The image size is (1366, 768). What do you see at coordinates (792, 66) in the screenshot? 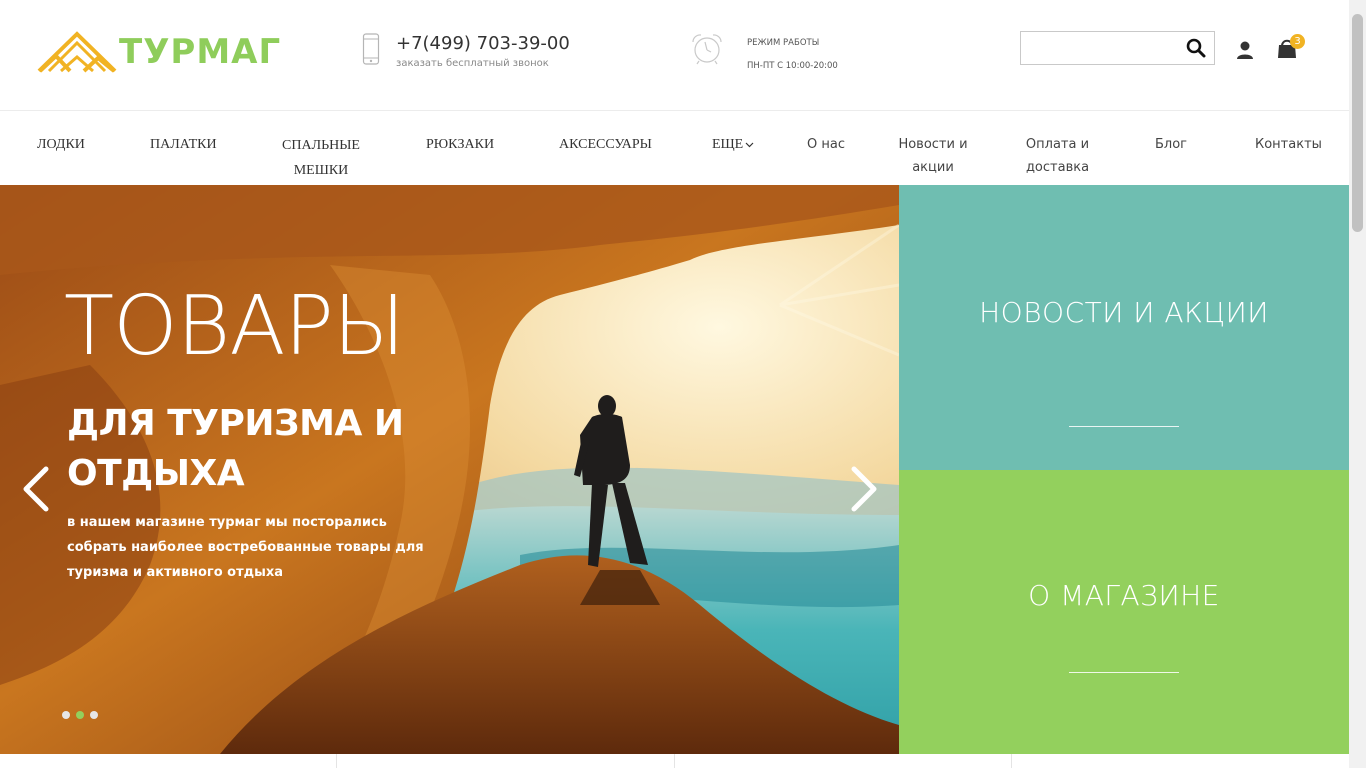
I see `hours-schedule: ПН-ПТ С 10:00-20:00` at bounding box center [792, 66].